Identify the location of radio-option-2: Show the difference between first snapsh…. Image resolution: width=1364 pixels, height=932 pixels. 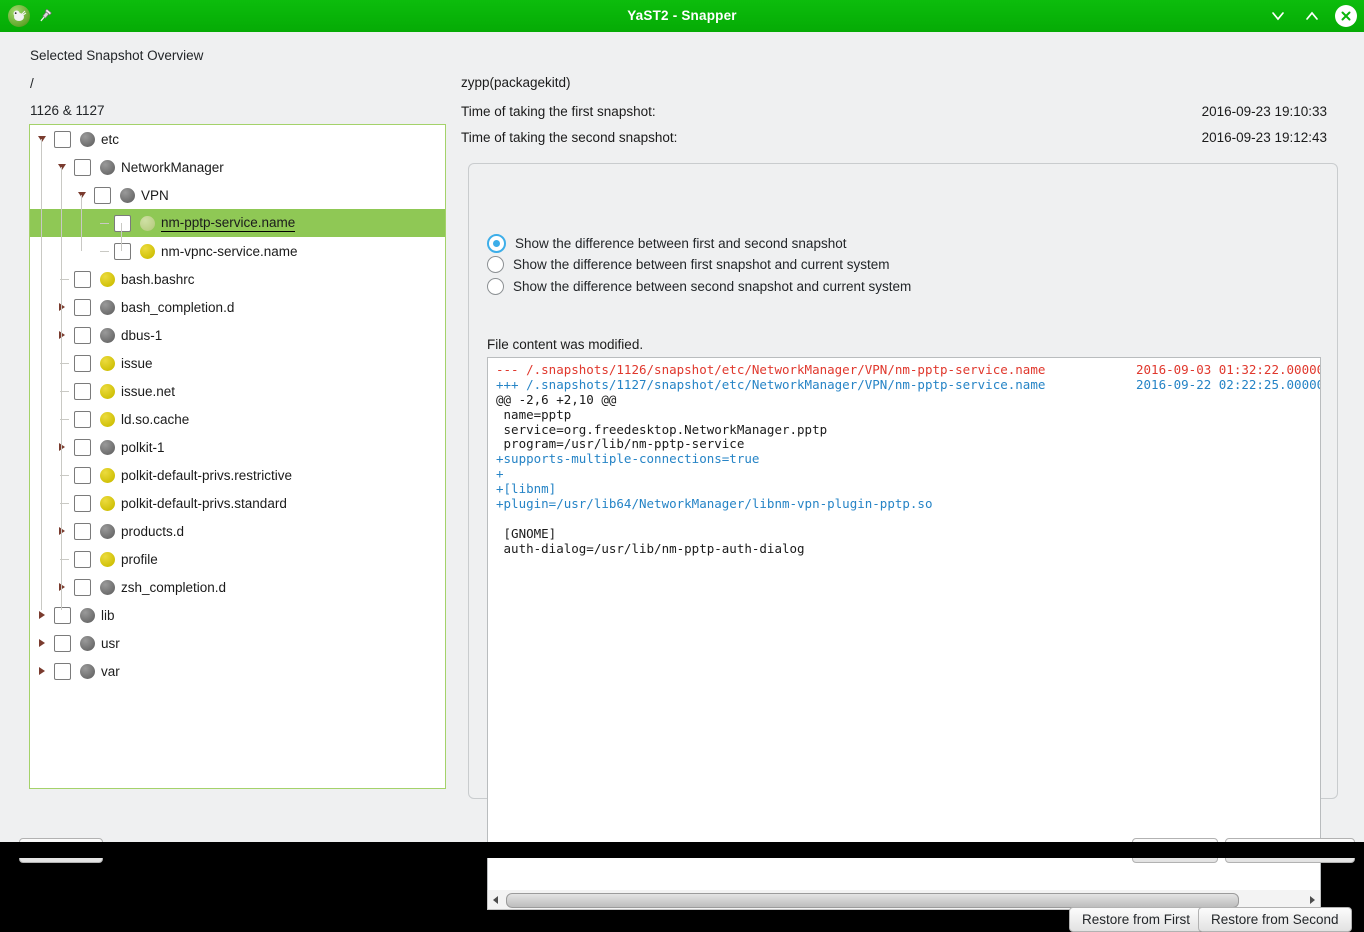
(688, 264).